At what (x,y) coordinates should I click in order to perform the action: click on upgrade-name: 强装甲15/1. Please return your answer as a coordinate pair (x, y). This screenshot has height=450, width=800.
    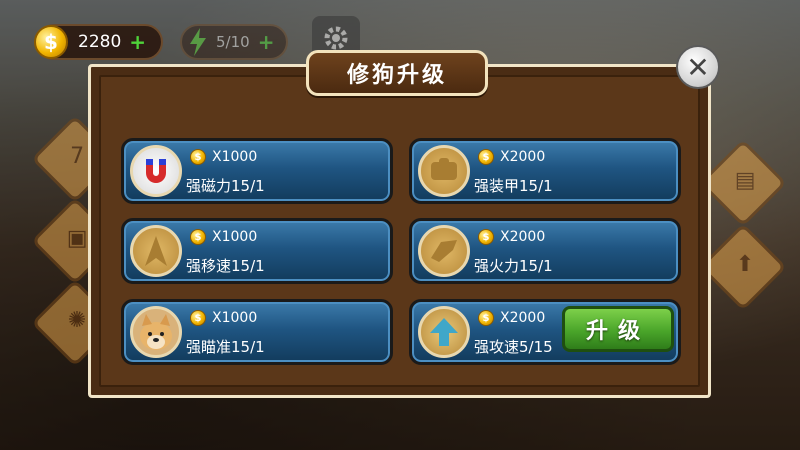
    Looking at the image, I should click on (513, 186).